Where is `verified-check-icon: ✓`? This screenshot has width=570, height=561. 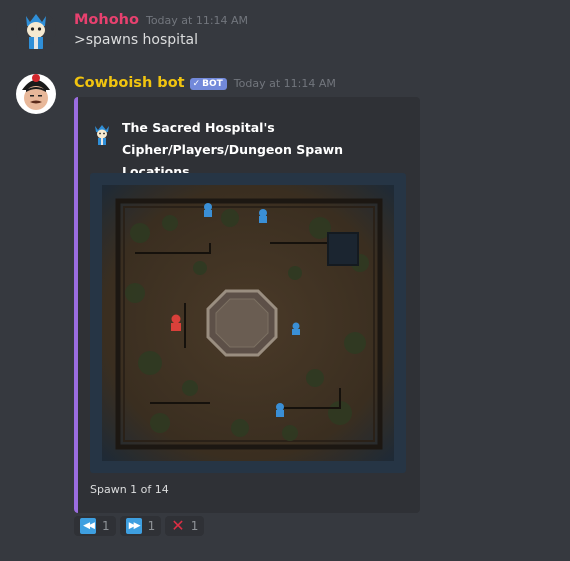 verified-check-icon: ✓ is located at coordinates (196, 84).